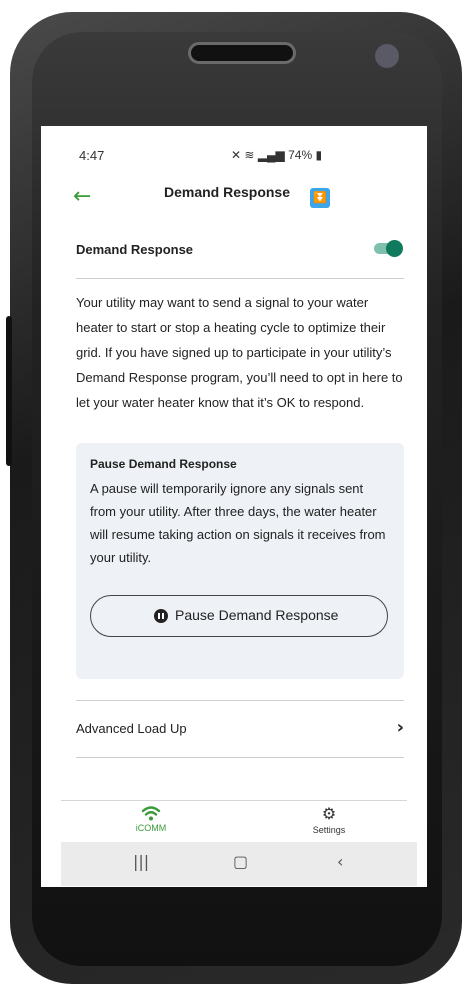 The height and width of the screenshot is (989, 467). I want to click on pause-card-title: Pause Demand Response, so click(163, 464).